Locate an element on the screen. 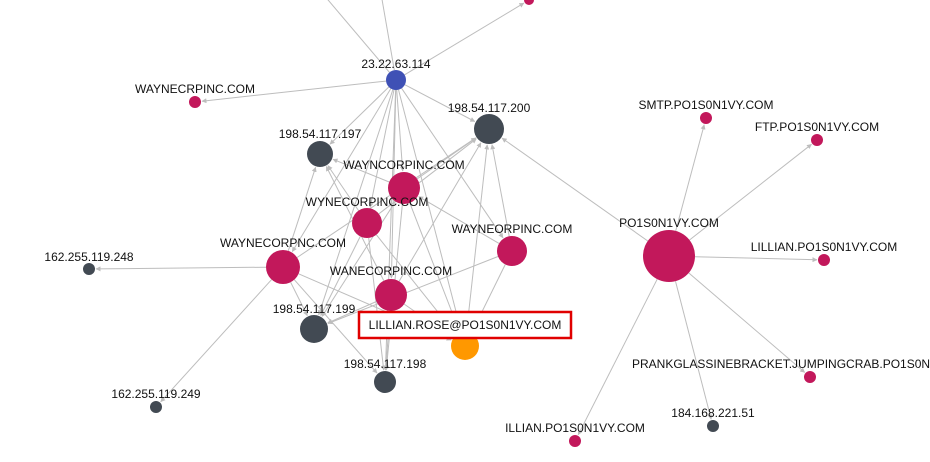 The height and width of the screenshot is (462, 930). label-ip249: 162.255.119.249 is located at coordinates (156, 394).